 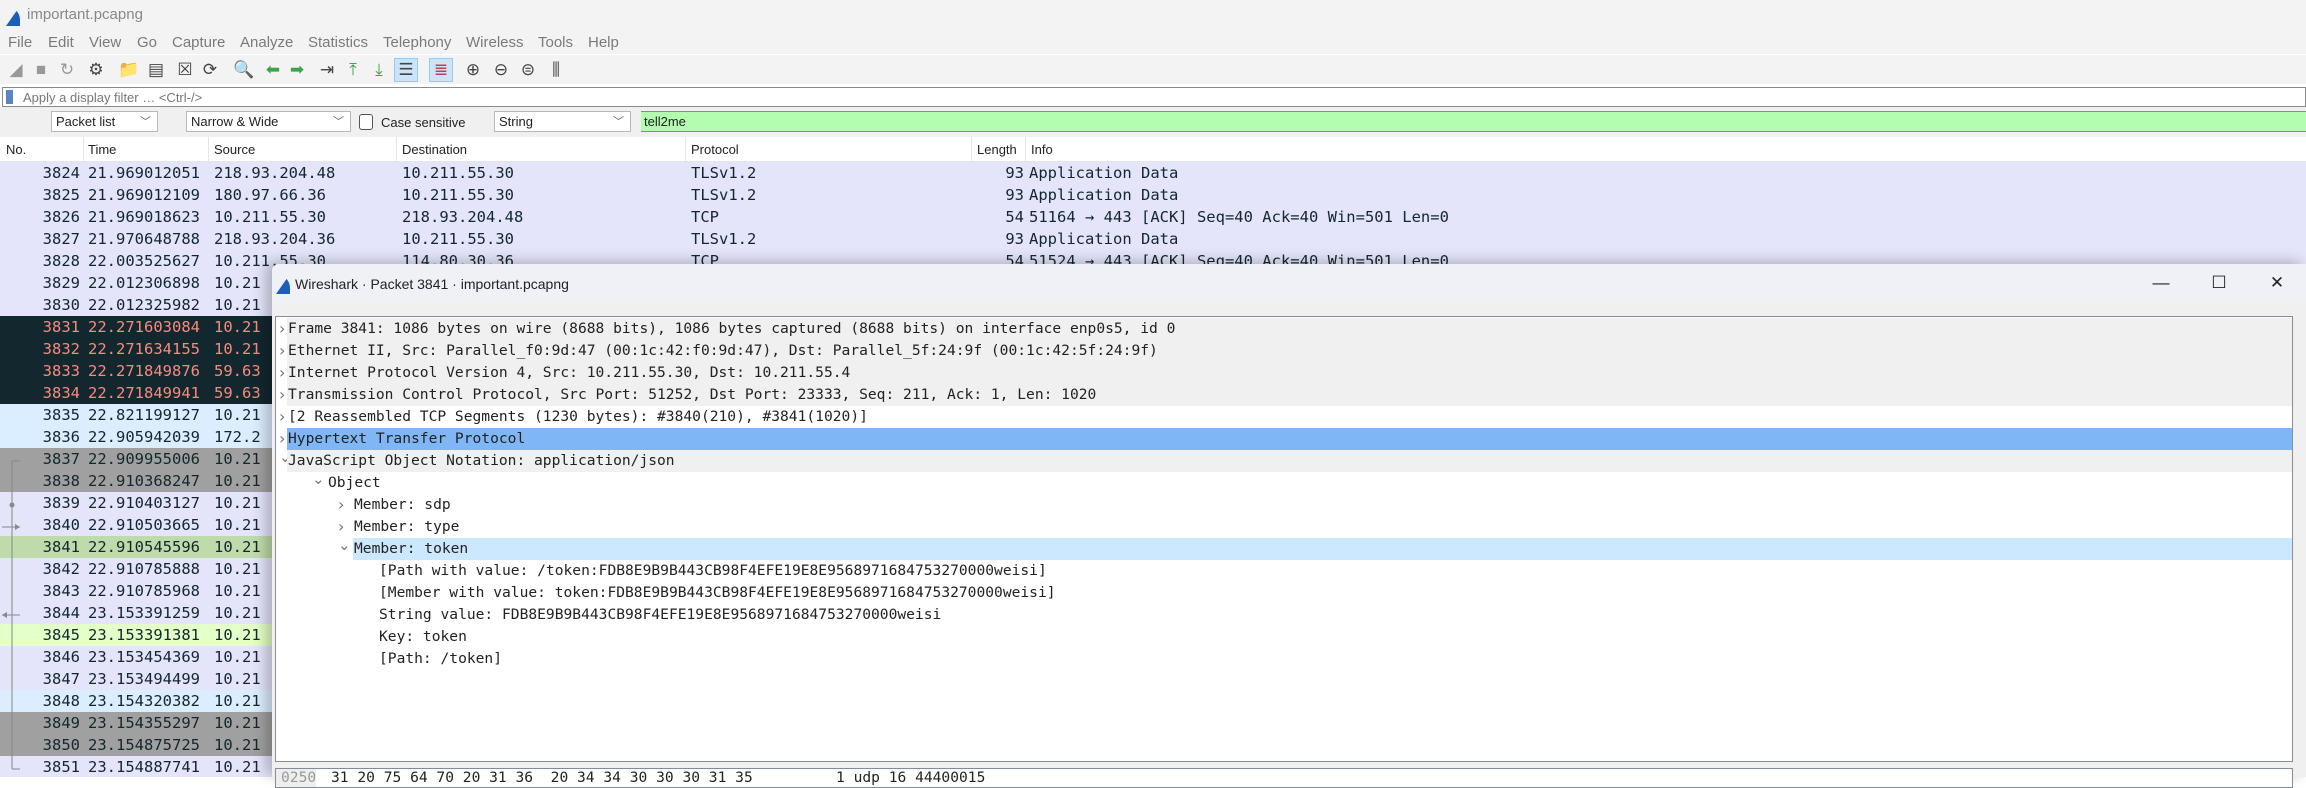 I want to click on go-forward-icon: ➡, so click(x=297, y=70).